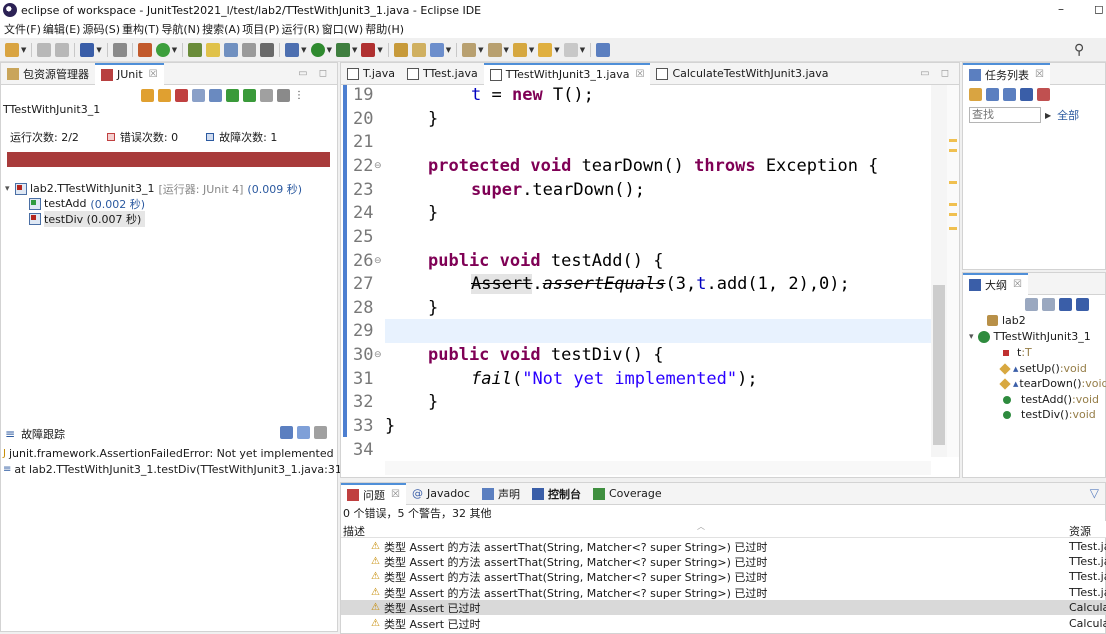 The width and height of the screenshot is (1106, 634). What do you see at coordinates (1094, 493) in the screenshot?
I see `filter-icon: ▽` at bounding box center [1094, 493].